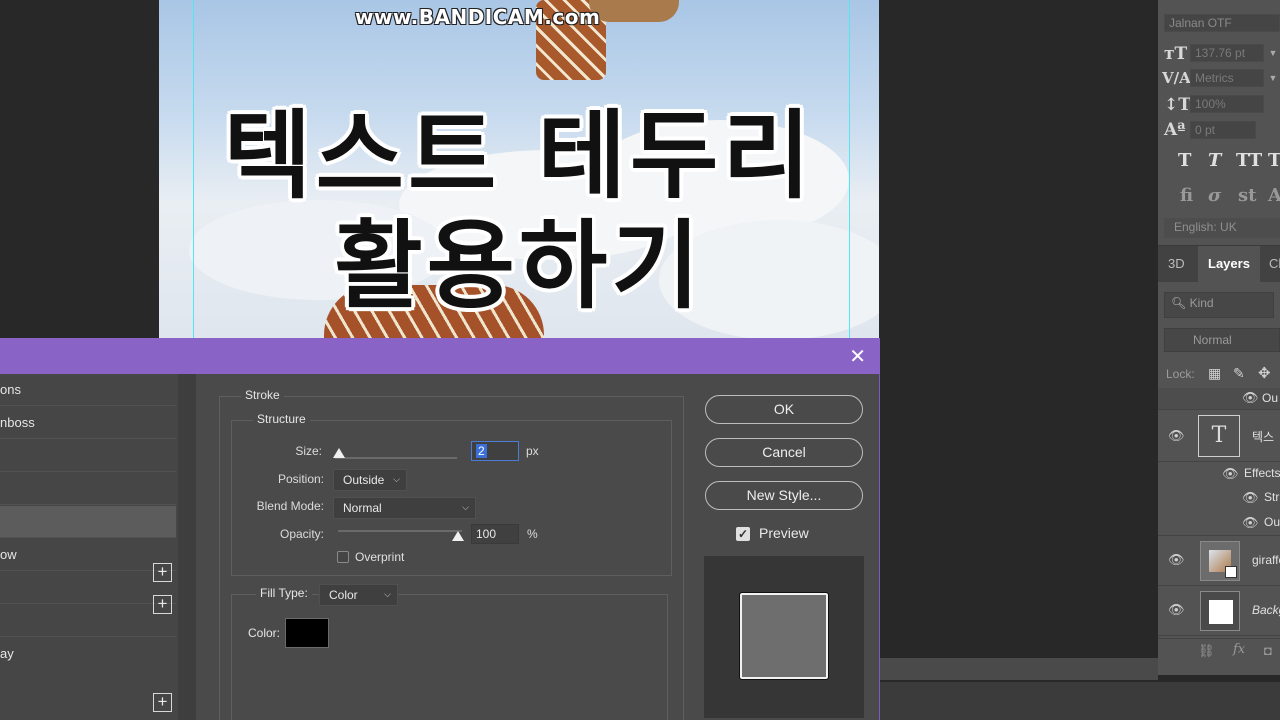 This screenshot has width=1280, height=720. Describe the element at coordinates (1184, 160) in the screenshot. I see `faux-bold-icon: T` at that location.